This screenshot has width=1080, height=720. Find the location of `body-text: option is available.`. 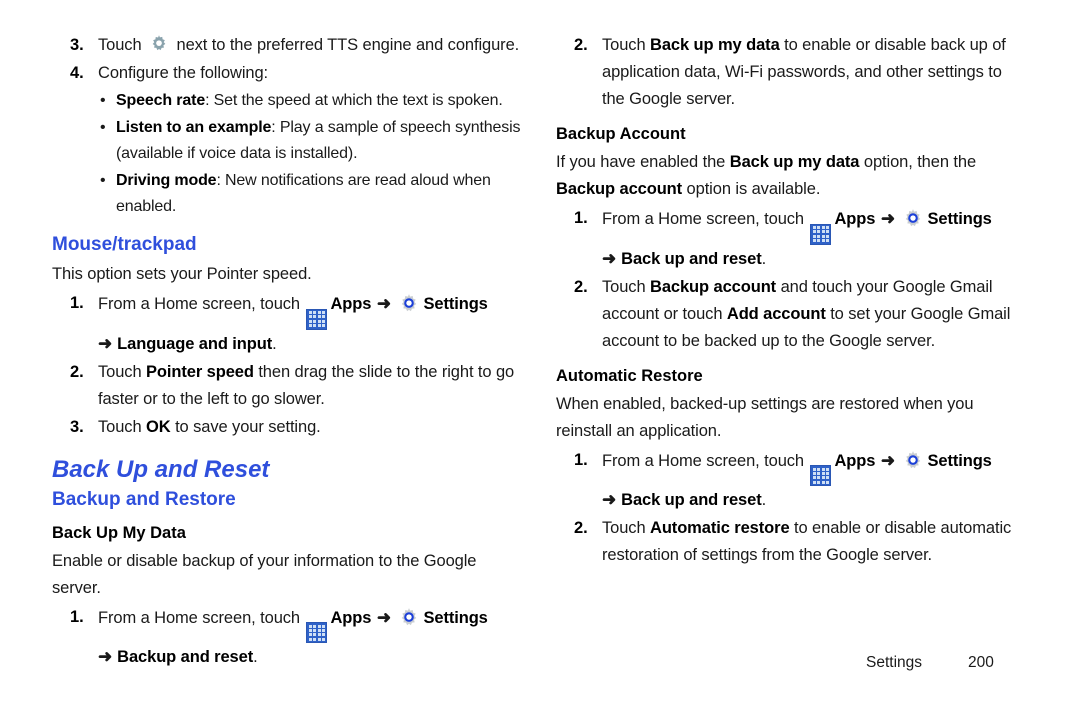

body-text: option is available. is located at coordinates (753, 189).